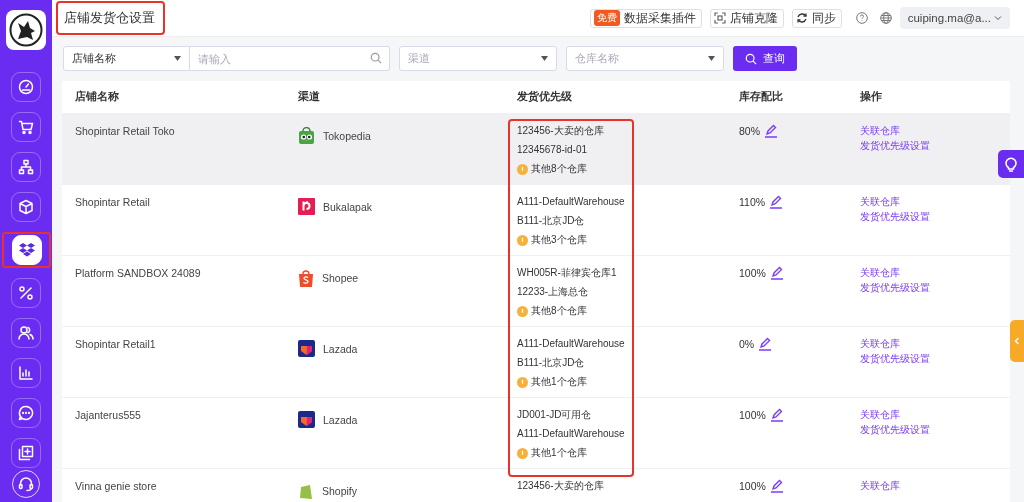 The image size is (1024, 502). What do you see at coordinates (752, 202) in the screenshot?
I see `ratio-value: 110%` at bounding box center [752, 202].